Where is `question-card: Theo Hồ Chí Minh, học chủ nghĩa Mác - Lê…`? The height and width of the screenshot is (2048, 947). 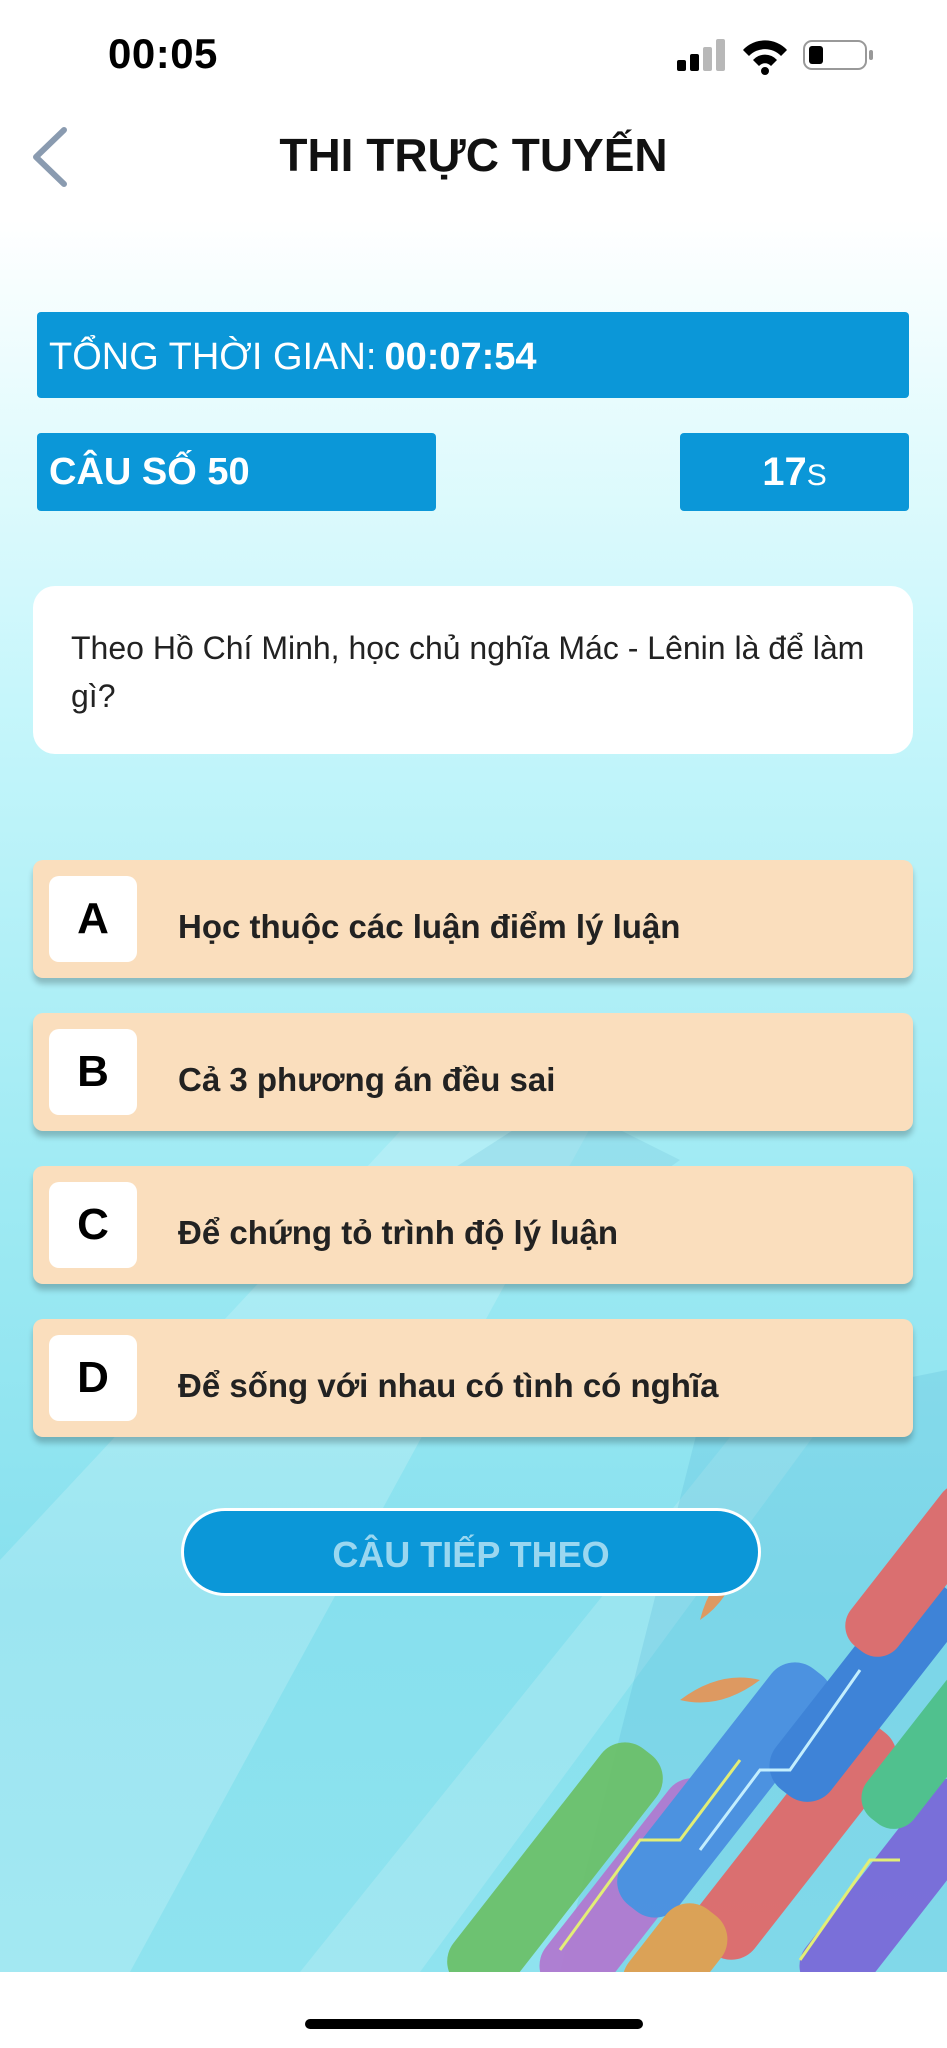 question-card: Theo Hồ Chí Minh, học chủ nghĩa Mác - Lê… is located at coordinates (473, 670).